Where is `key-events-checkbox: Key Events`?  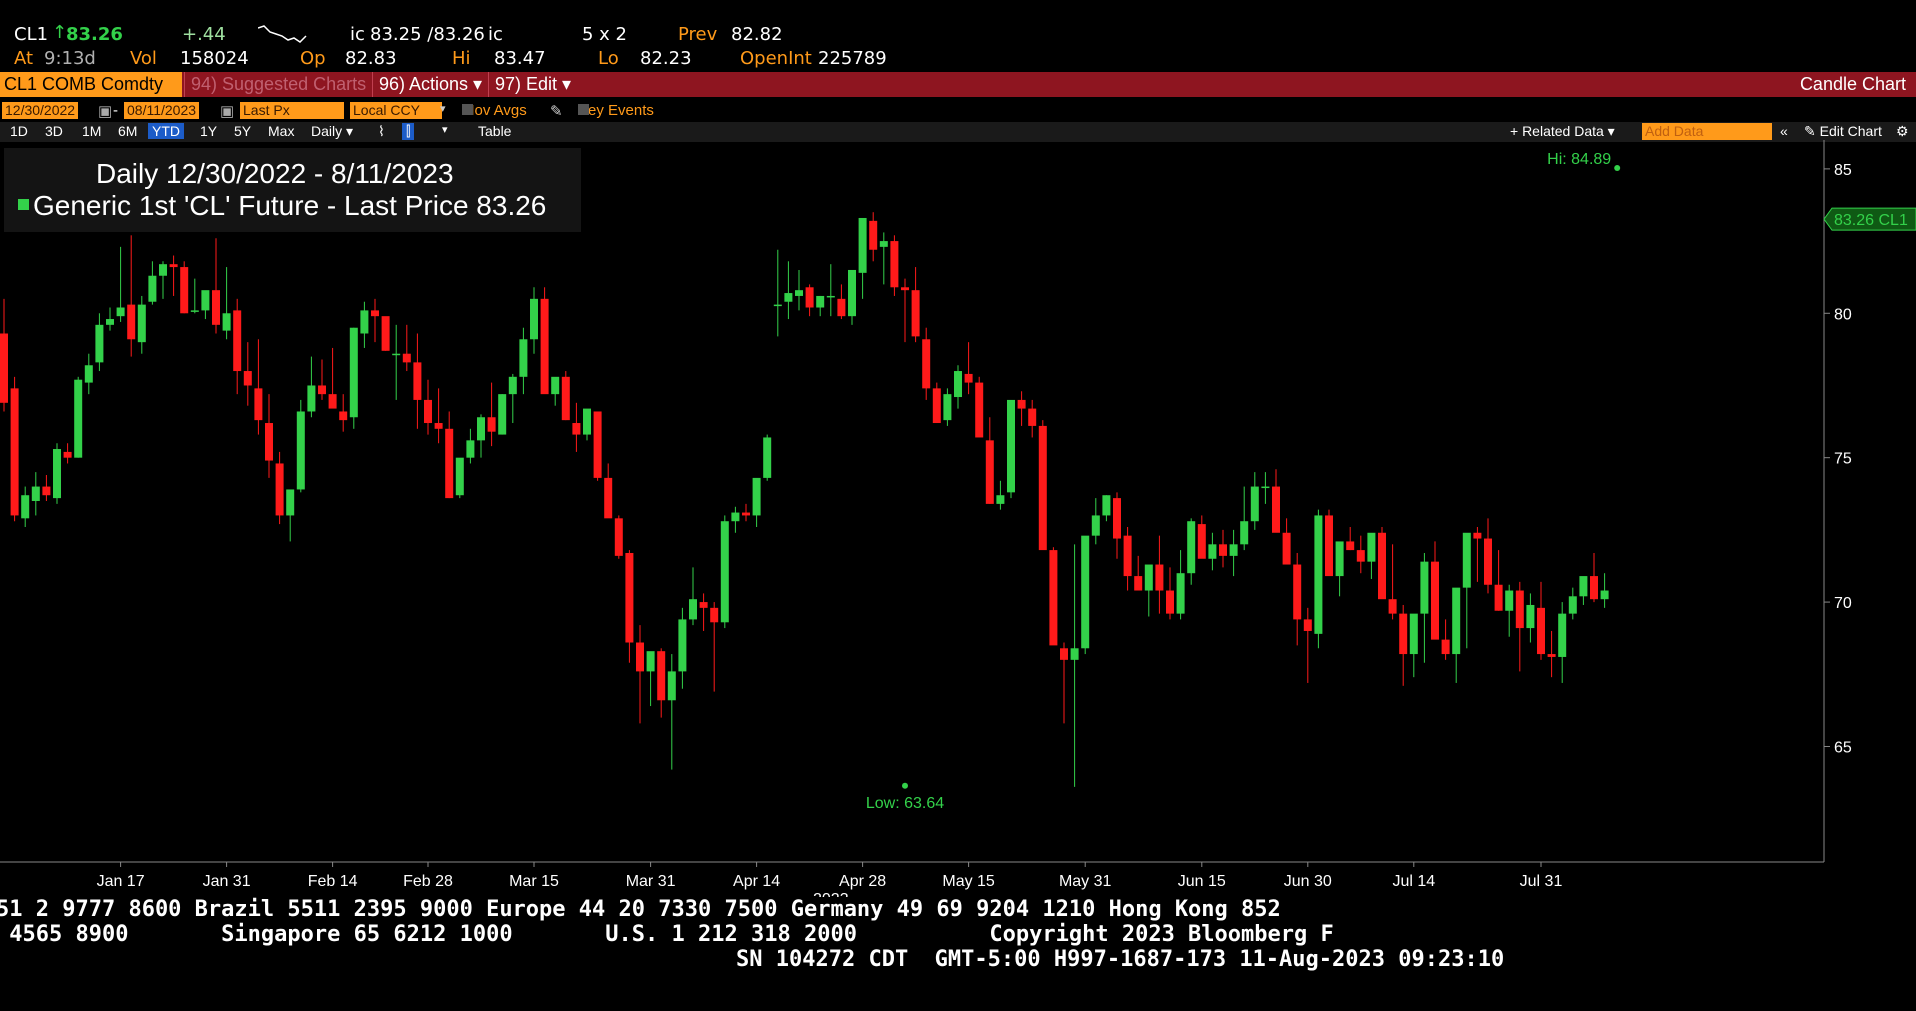 key-events-checkbox: Key Events is located at coordinates (616, 110).